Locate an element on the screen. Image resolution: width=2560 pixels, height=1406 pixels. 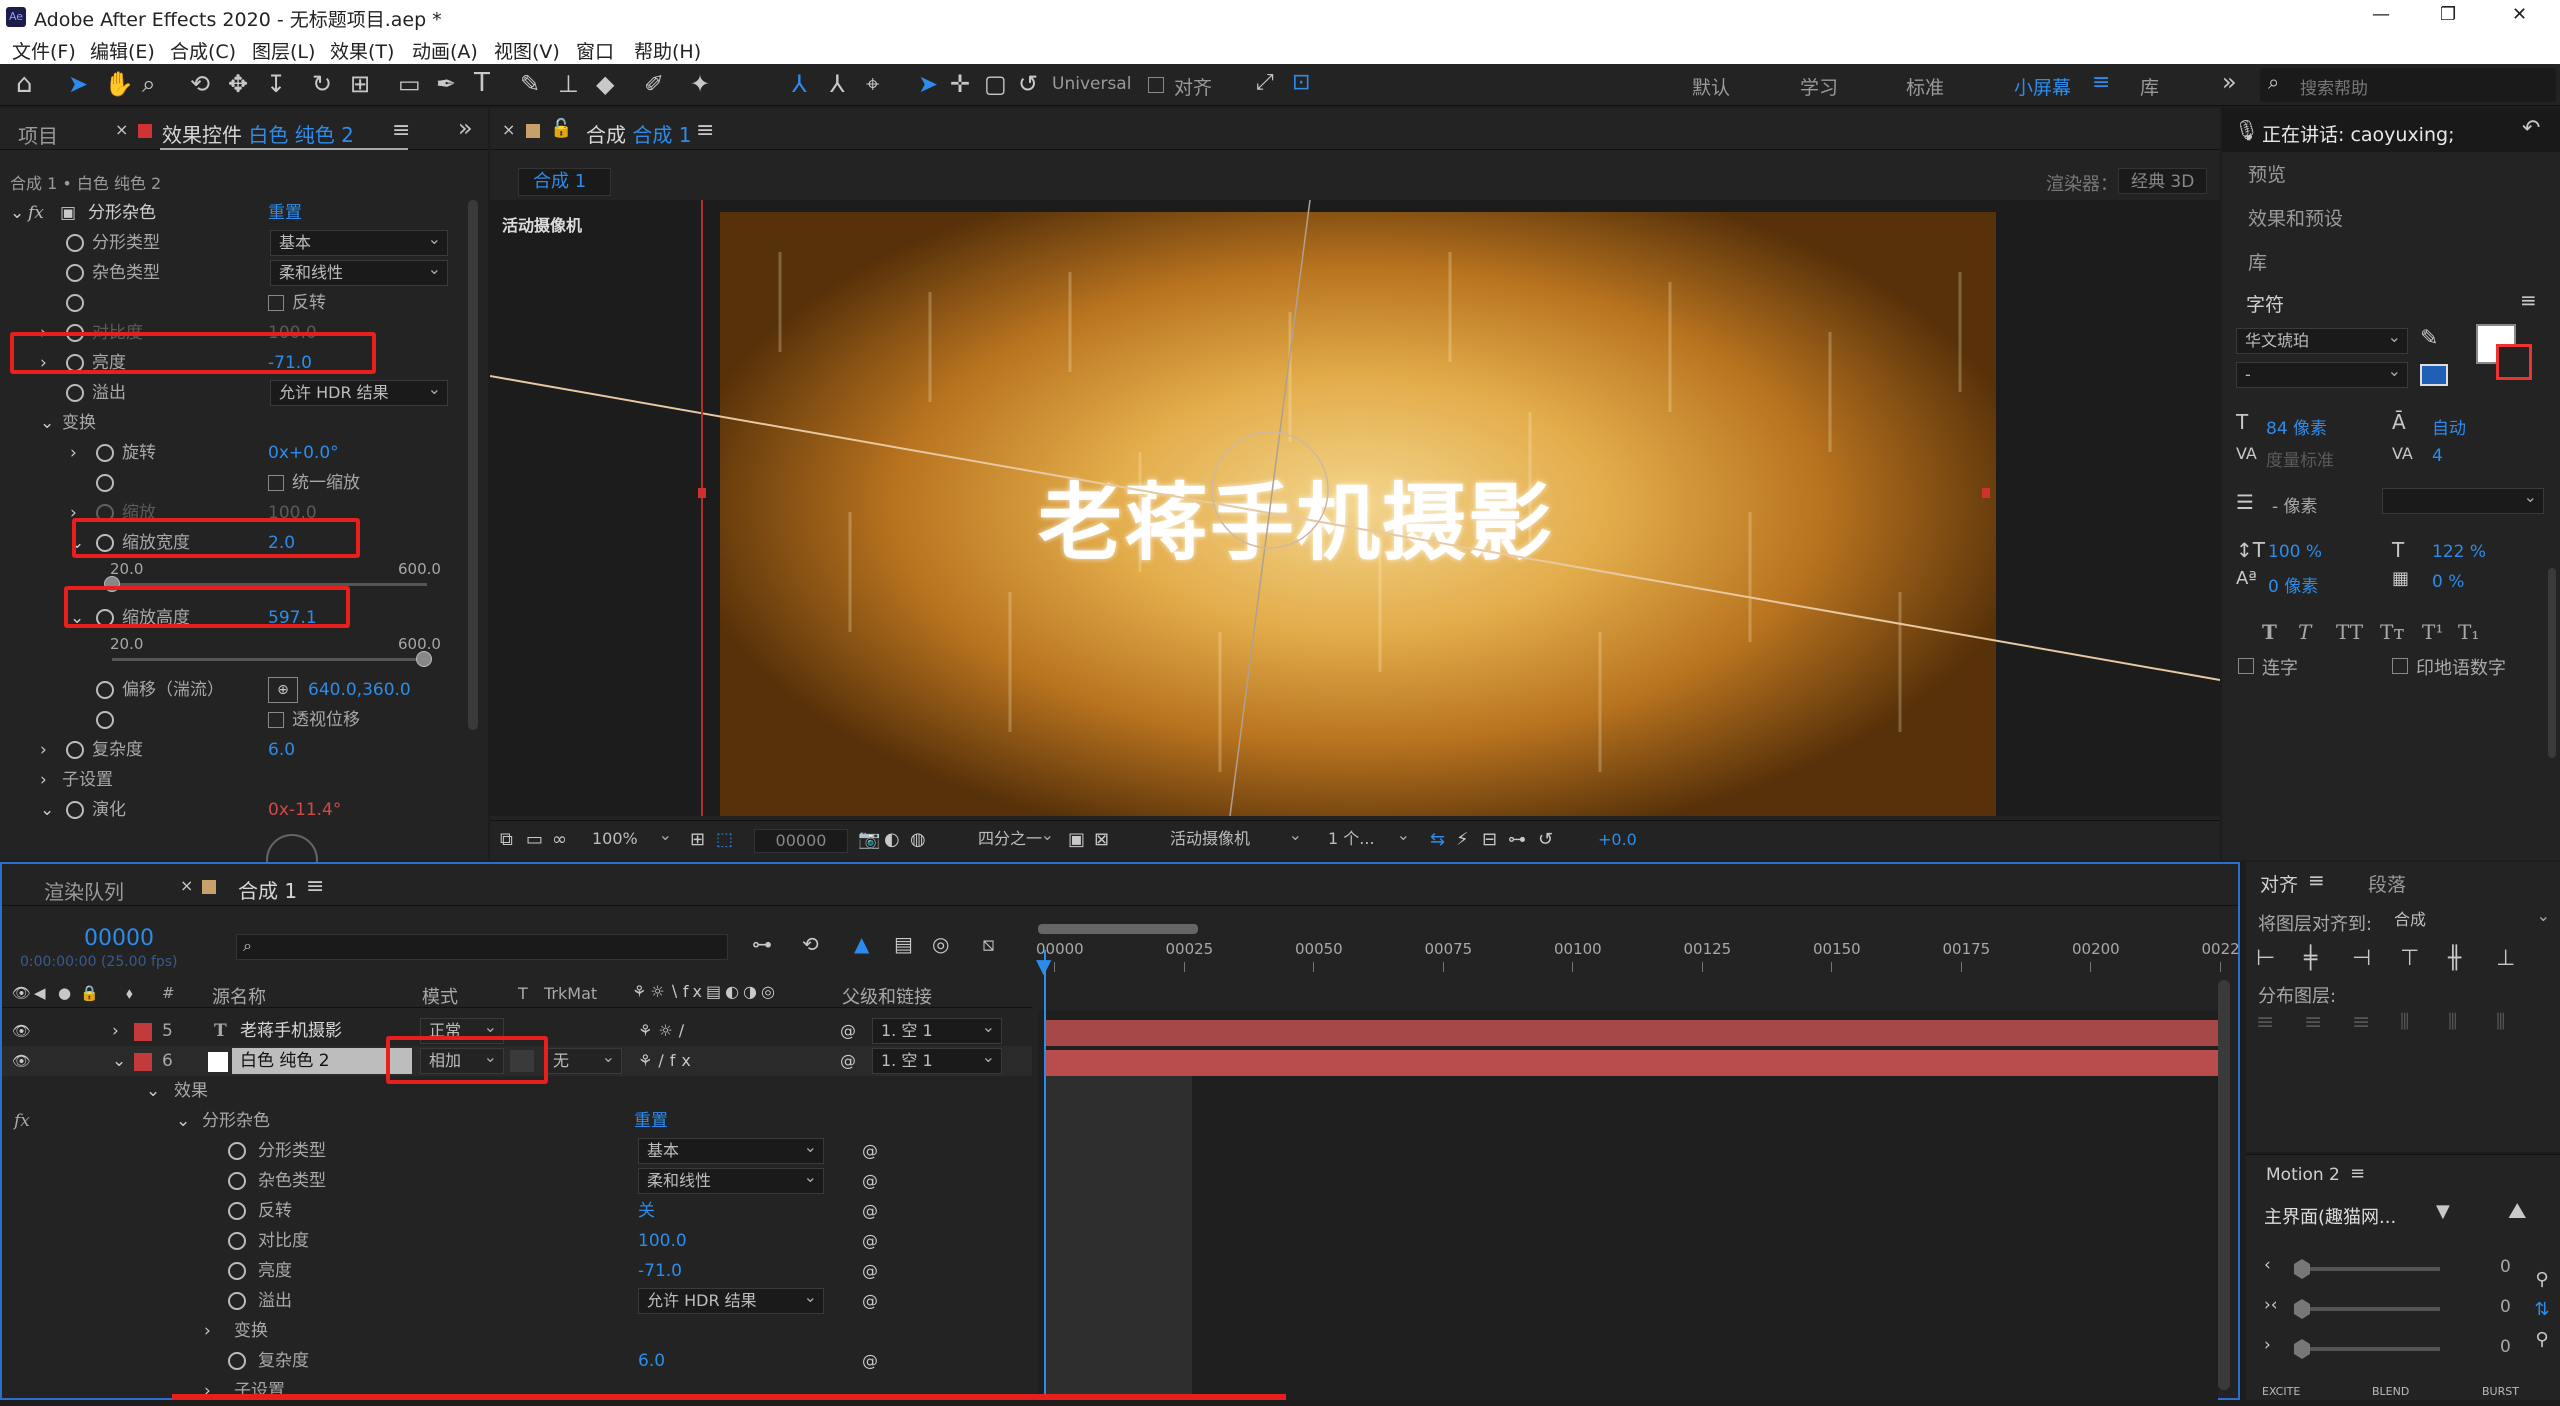
motion-value: 0 is located at coordinates (2505, 1267).